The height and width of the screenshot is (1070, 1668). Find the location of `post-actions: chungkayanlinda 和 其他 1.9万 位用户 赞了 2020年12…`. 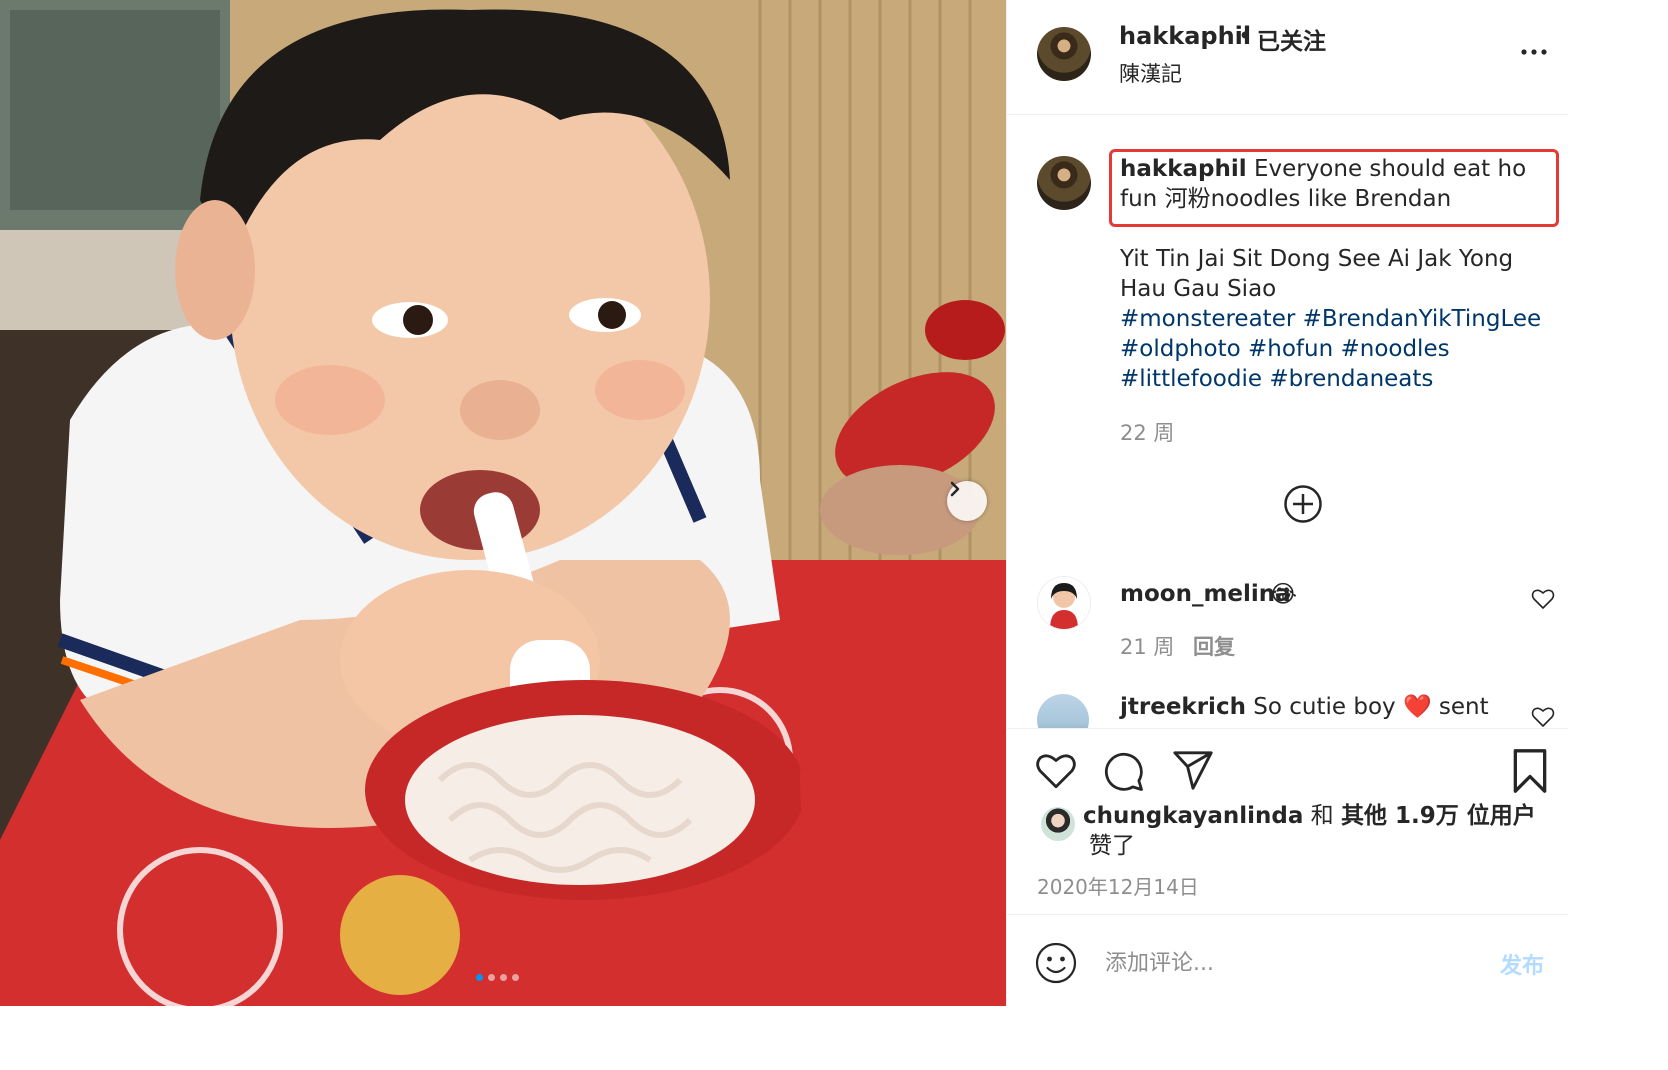

post-actions: chungkayanlinda 和 其他 1.9万 位用户 赞了 2020年12… is located at coordinates (1287, 821).